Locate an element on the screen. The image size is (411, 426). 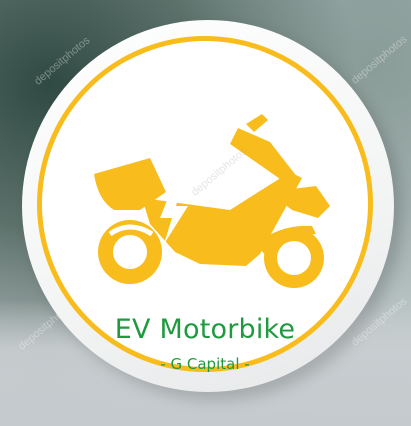
brand-subtitle: - G Capital - is located at coordinates (205, 364).